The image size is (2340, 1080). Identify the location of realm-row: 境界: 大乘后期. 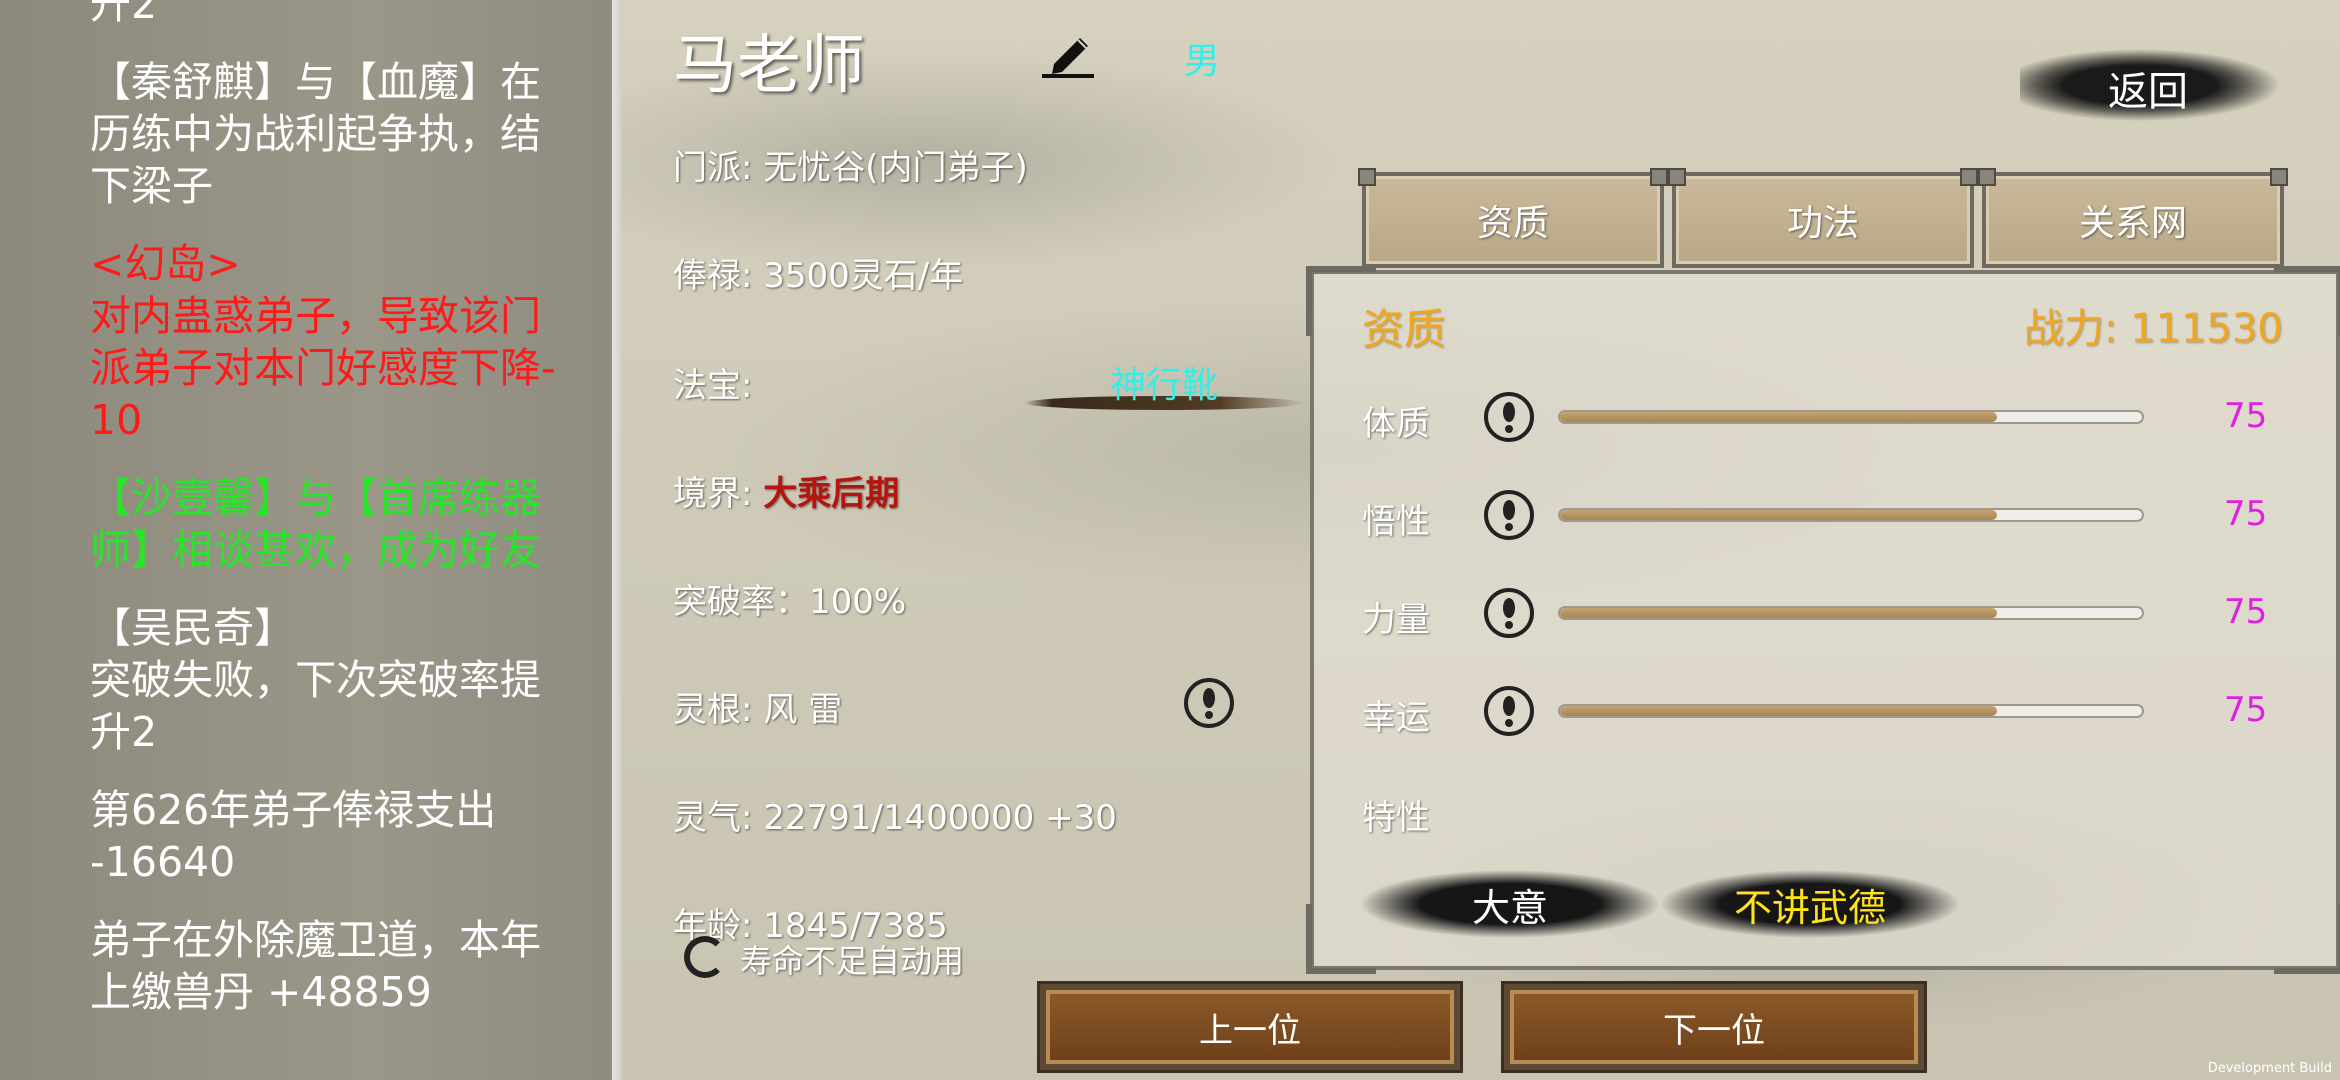
(786, 490).